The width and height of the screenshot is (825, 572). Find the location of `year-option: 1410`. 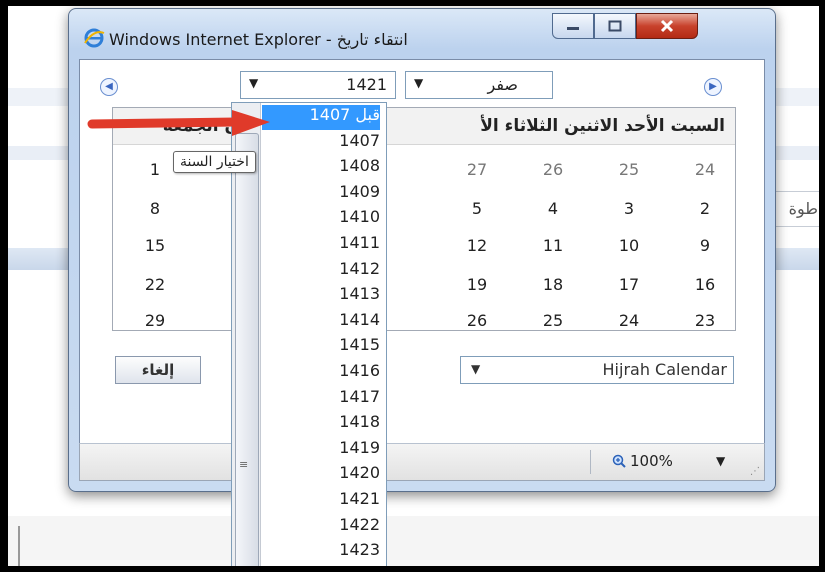

year-option: 1410 is located at coordinates (321, 219).